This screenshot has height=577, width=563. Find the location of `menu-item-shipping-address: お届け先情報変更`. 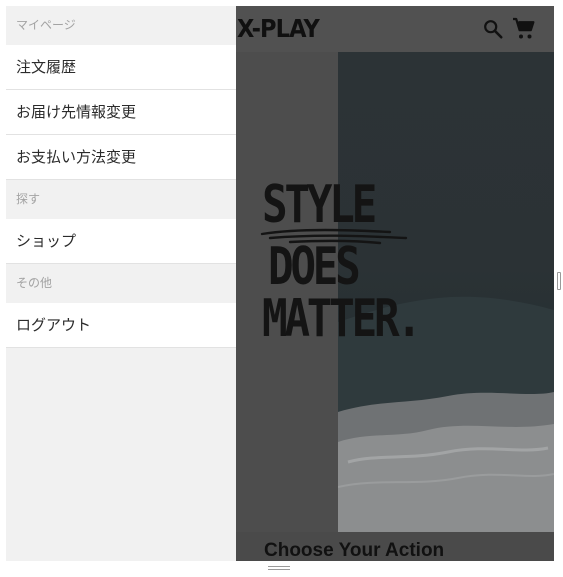

menu-item-shipping-address: お届け先情報変更 is located at coordinates (121, 112).